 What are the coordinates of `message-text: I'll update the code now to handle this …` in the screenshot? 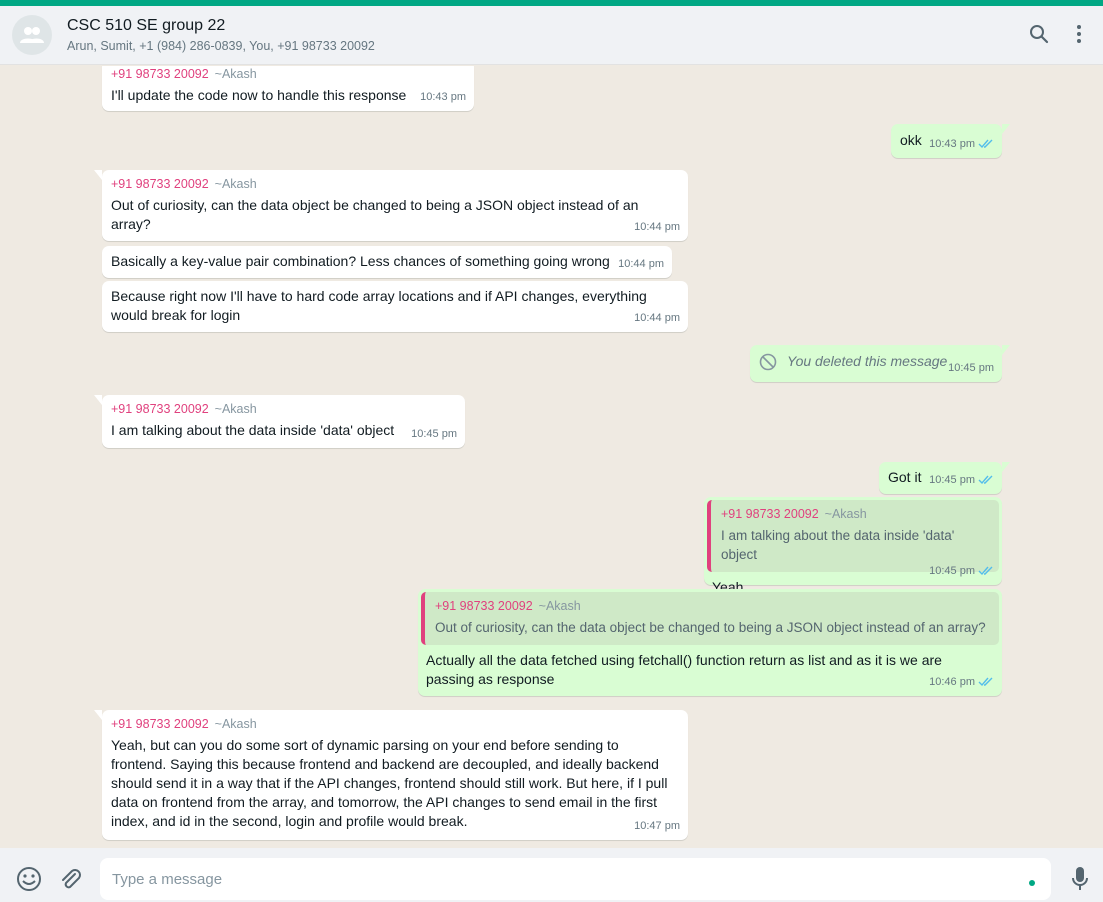 It's located at (259, 95).